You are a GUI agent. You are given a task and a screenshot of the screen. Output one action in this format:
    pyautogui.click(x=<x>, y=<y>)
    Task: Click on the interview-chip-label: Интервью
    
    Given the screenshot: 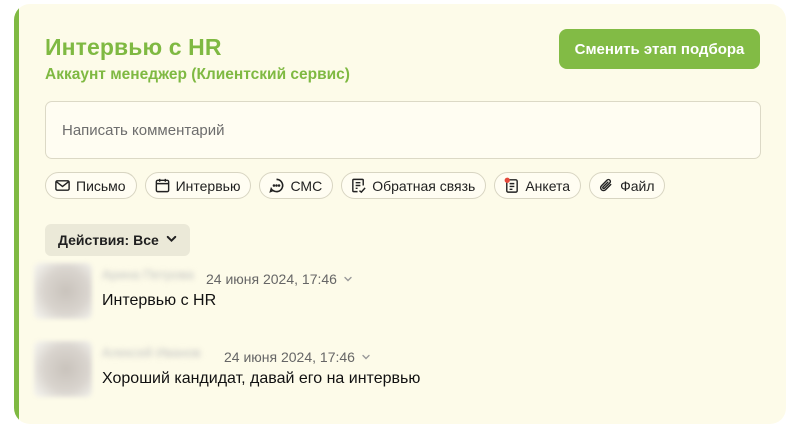 What is the action you would take?
    pyautogui.click(x=208, y=185)
    